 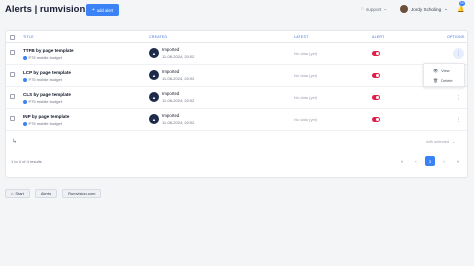 I want to click on add-alert-button: + add alert, so click(x=102, y=10).